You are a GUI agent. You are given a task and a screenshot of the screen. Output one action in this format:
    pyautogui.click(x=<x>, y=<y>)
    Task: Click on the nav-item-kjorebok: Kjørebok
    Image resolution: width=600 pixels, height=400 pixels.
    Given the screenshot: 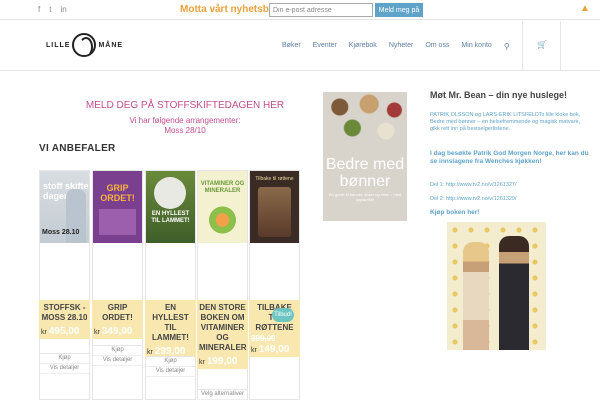 What is the action you would take?
    pyautogui.click(x=363, y=46)
    